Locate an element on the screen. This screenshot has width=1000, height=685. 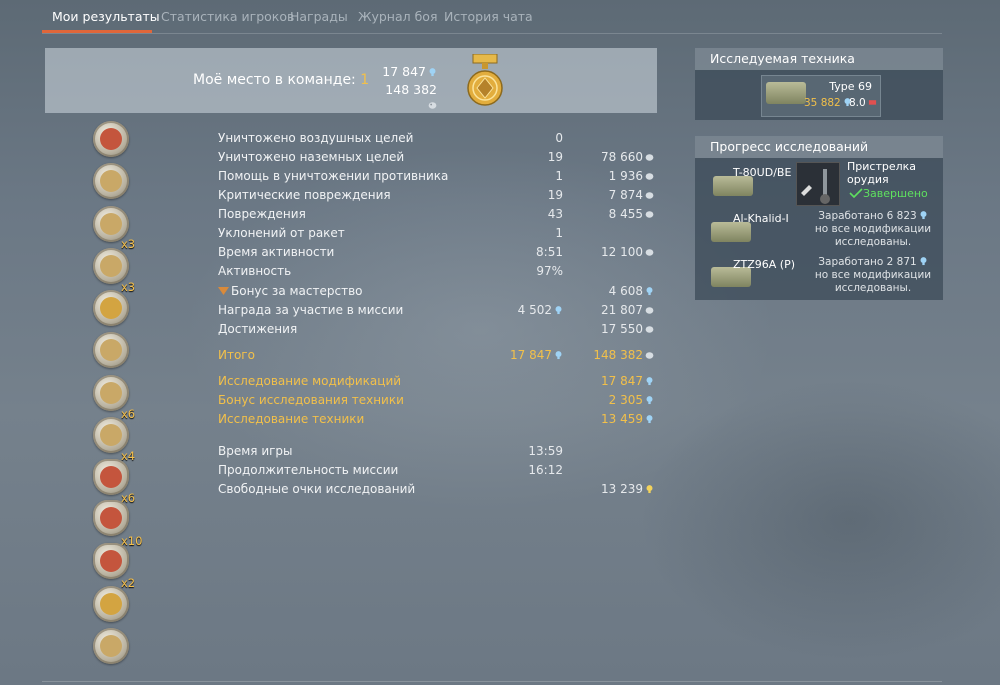
team-place-value: 1 is located at coordinates (365, 80).